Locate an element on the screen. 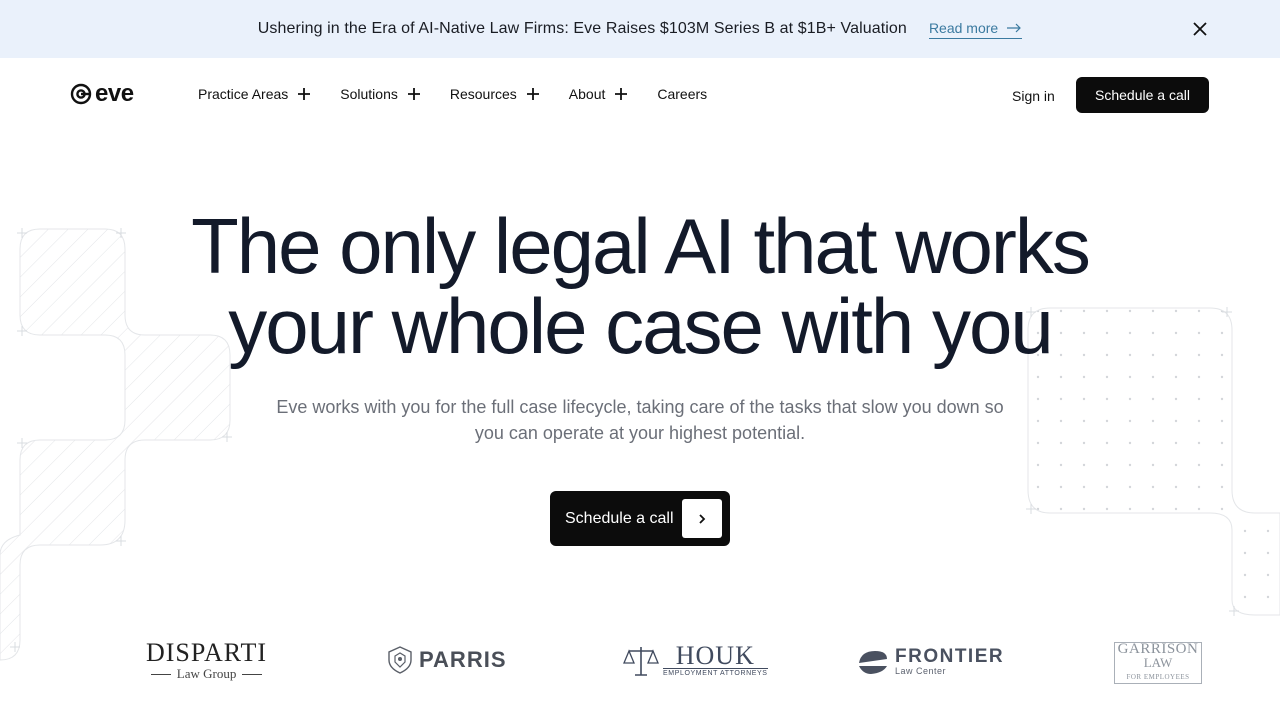  hero-title-line1: The only legal AI that works is located at coordinates (641, 246).